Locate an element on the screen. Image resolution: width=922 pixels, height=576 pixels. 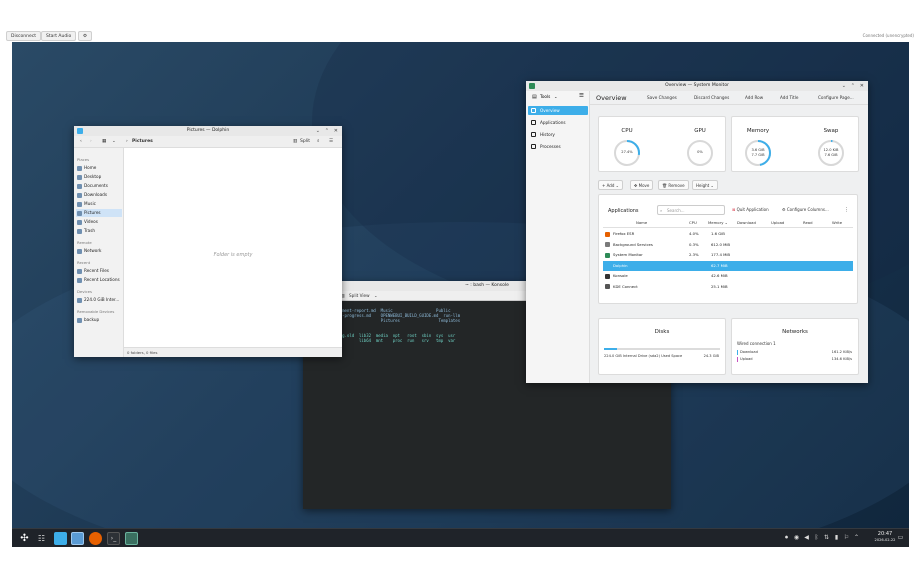
height-button: Height ⌄ is located at coordinates (705, 185).